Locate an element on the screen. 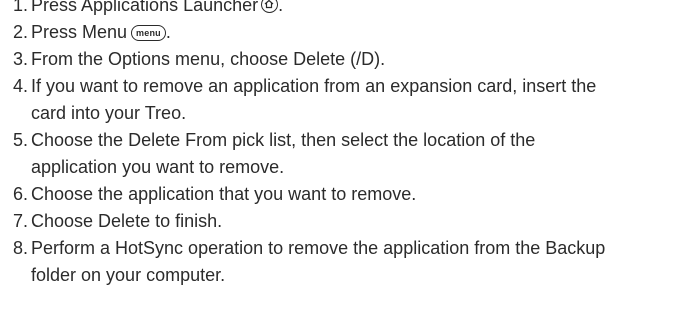  step-text-line-2: application you want to remove. is located at coordinates (158, 167).